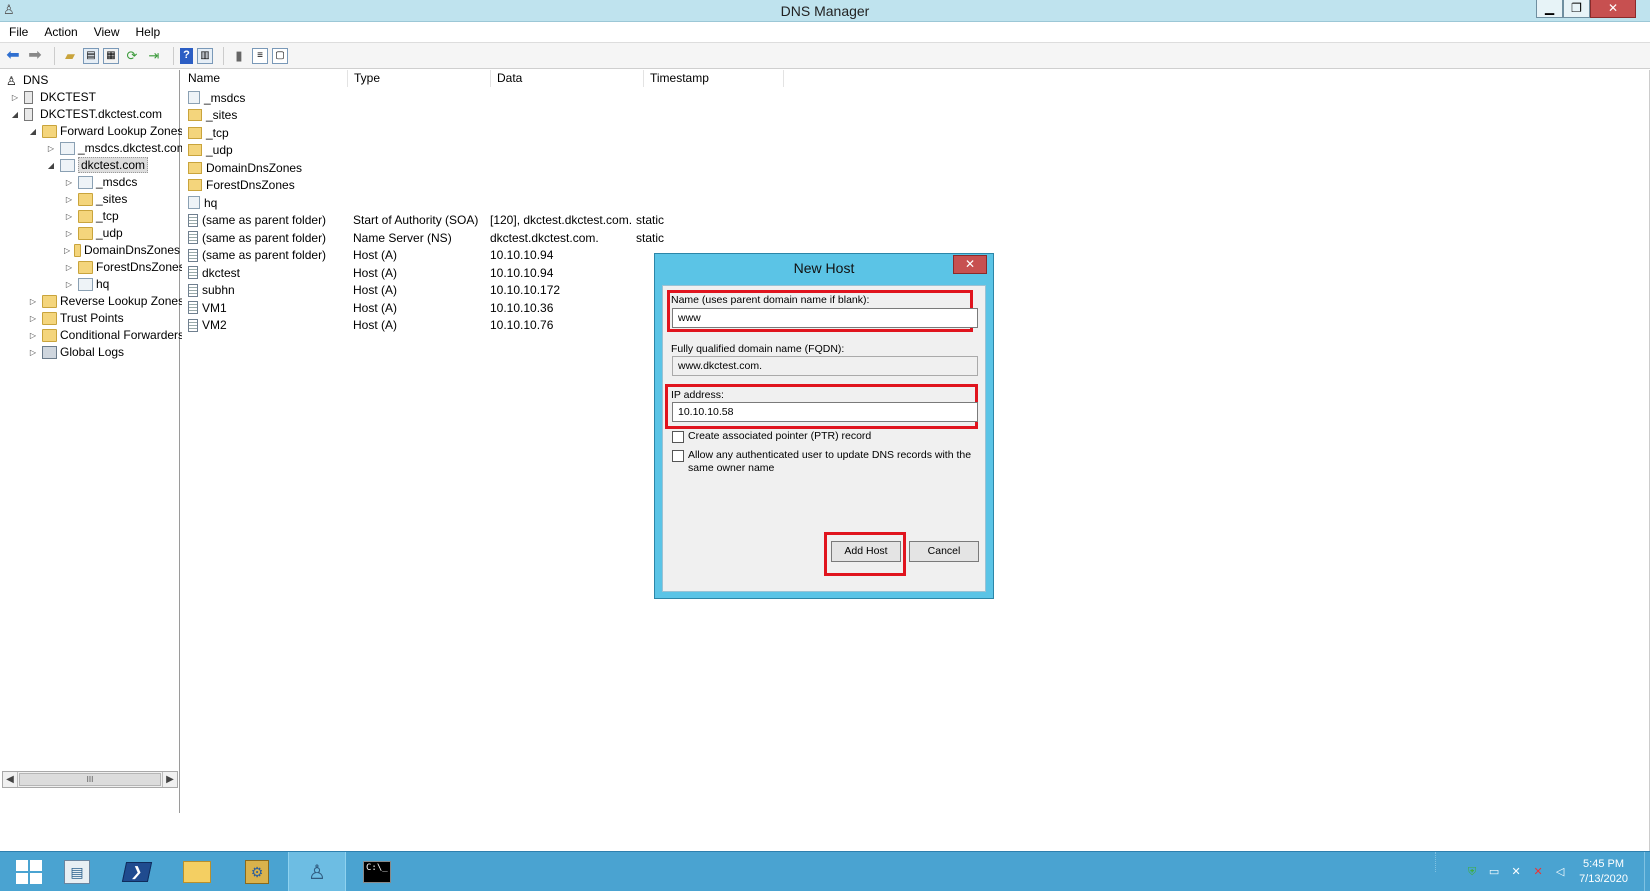 The width and height of the screenshot is (1650, 891). Describe the element at coordinates (186, 55) in the screenshot. I see `help-icon: ?` at that location.